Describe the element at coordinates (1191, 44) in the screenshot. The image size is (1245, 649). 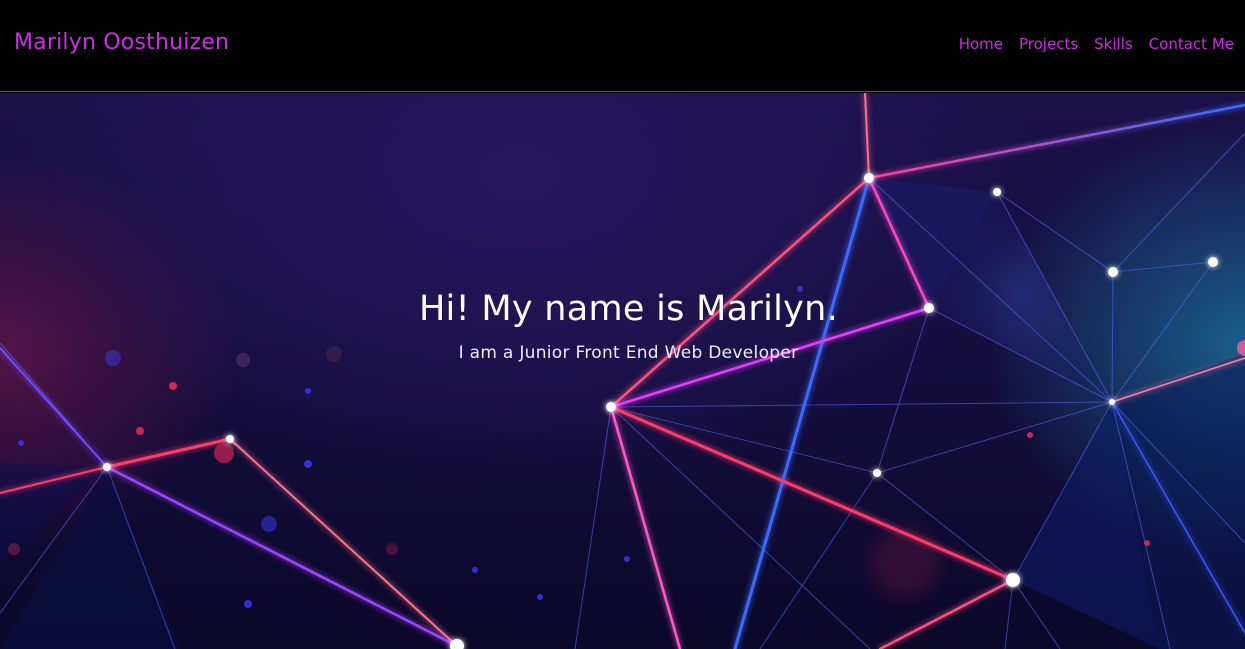
I see `nav-link-contact: Contact Me` at that location.